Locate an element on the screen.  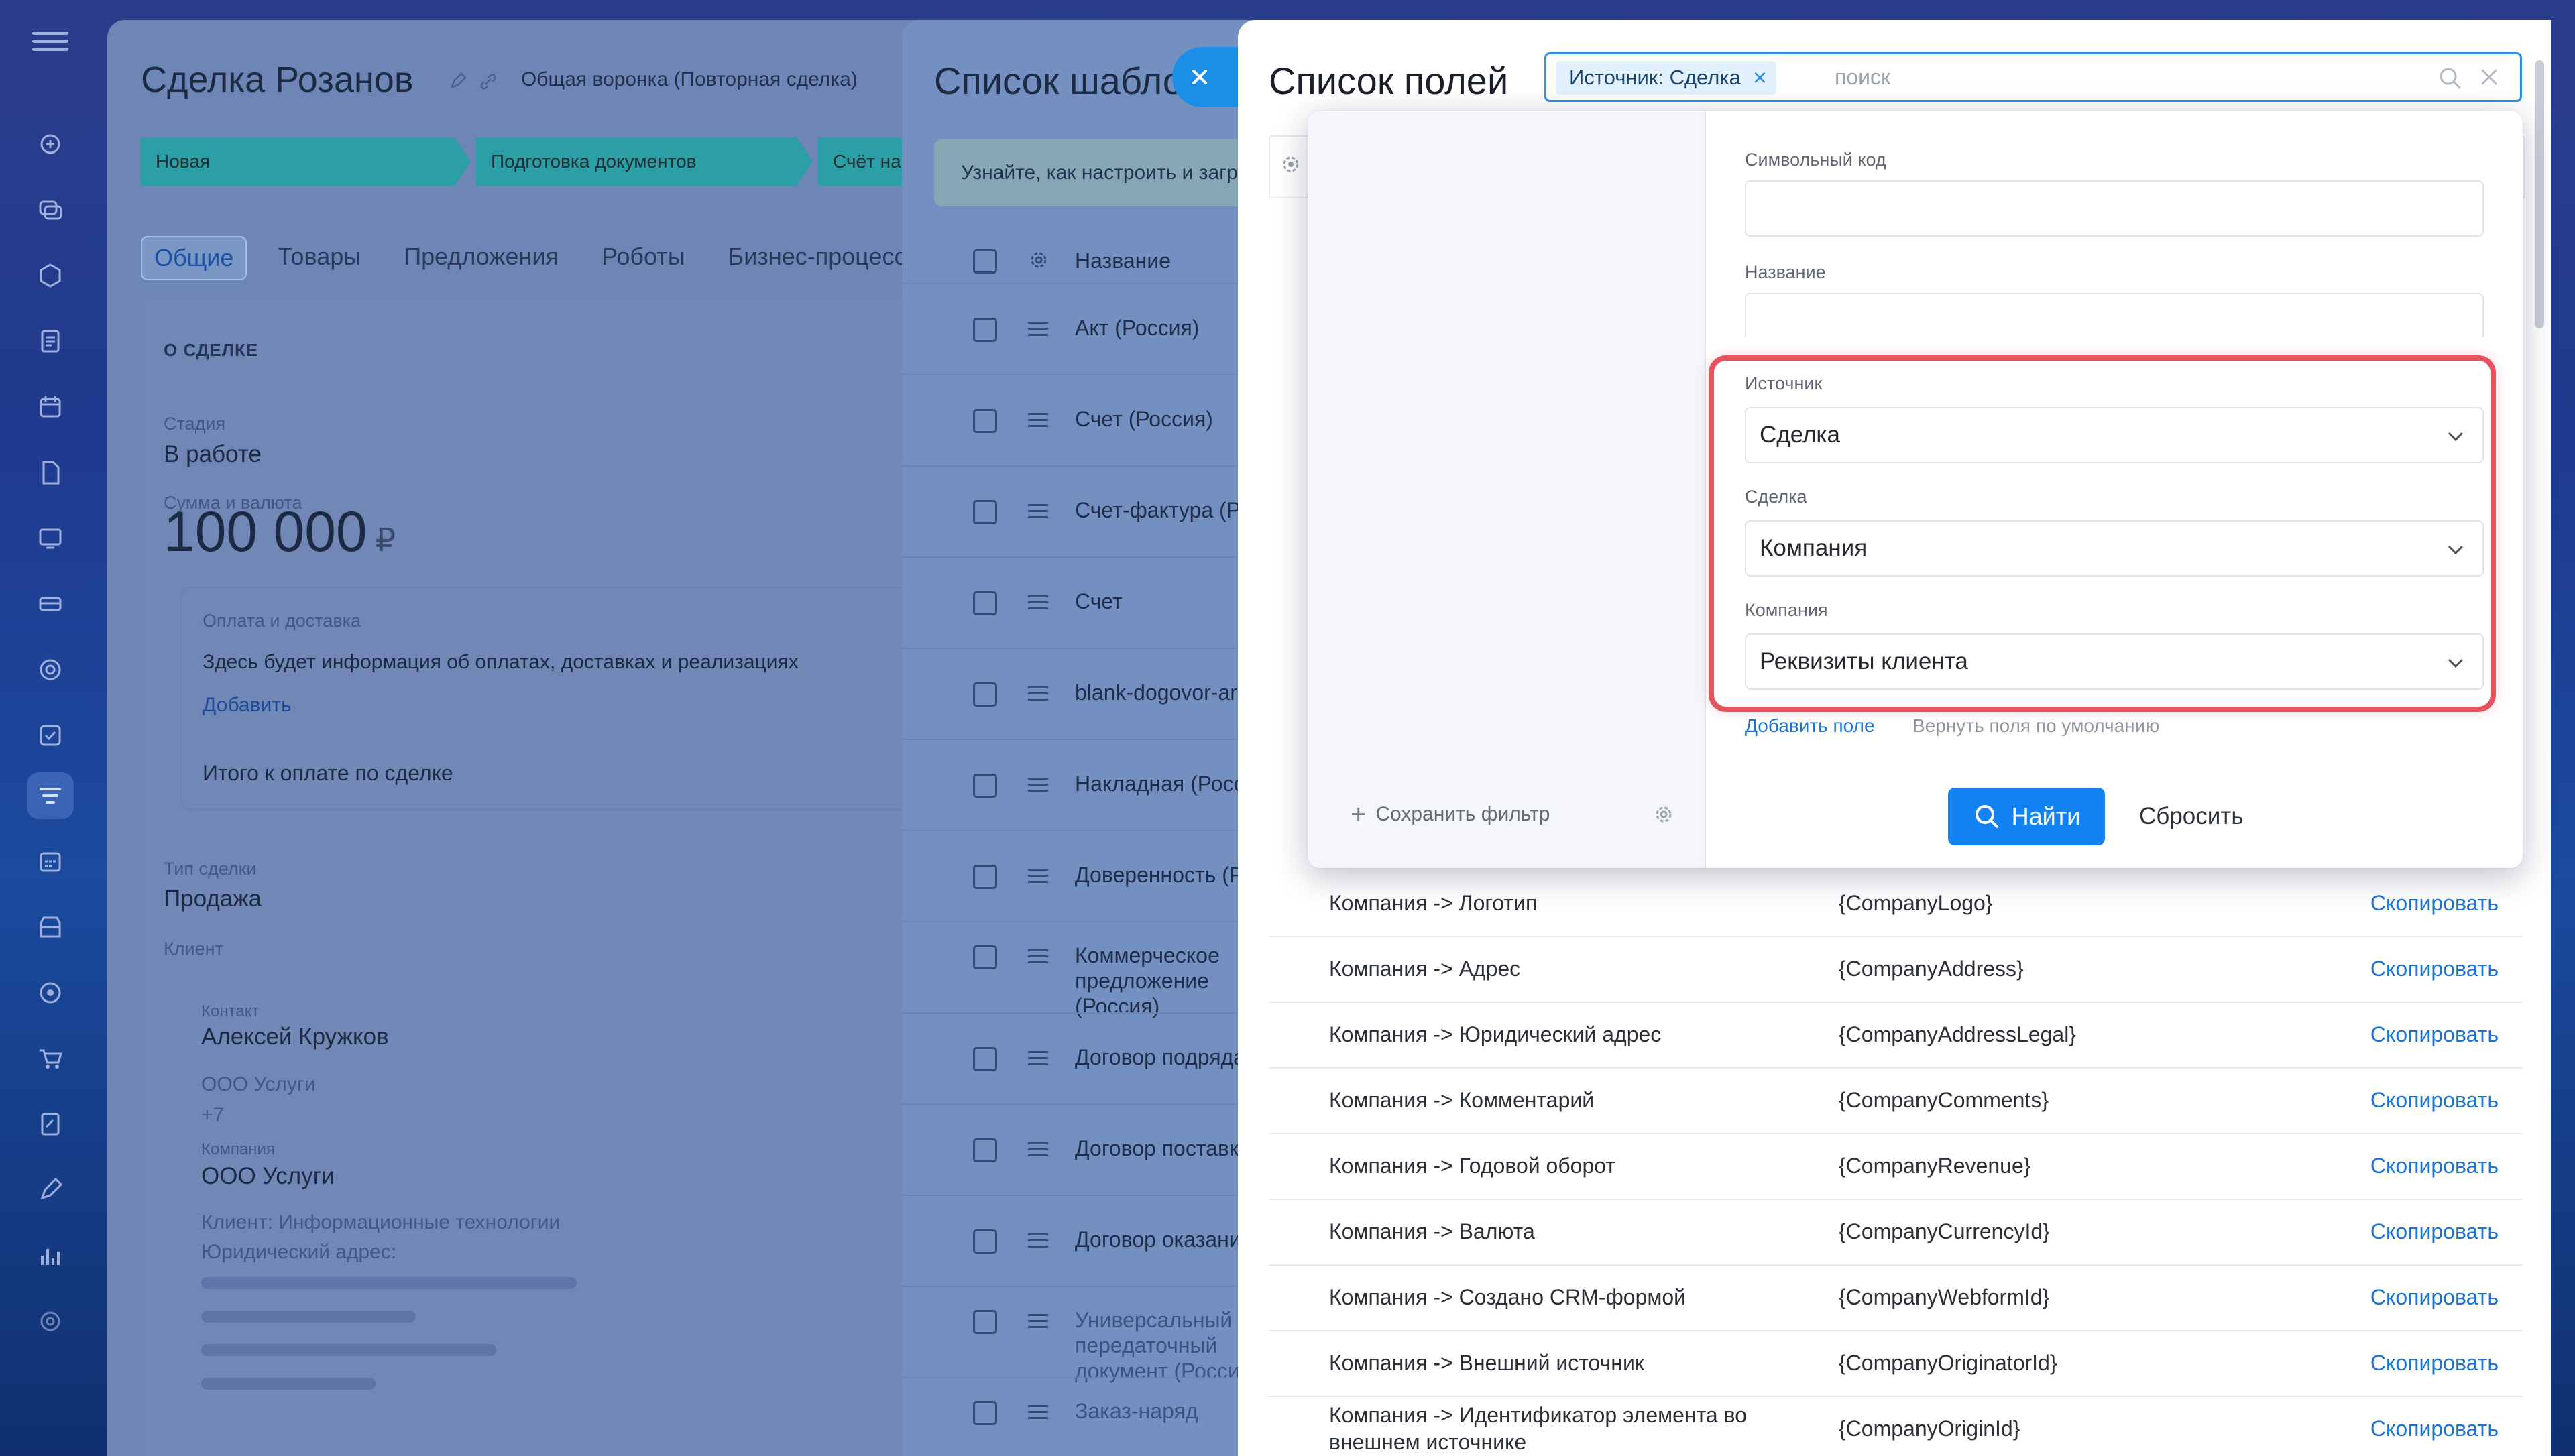
contact-name: Алексей Кружков is located at coordinates (295, 1037).